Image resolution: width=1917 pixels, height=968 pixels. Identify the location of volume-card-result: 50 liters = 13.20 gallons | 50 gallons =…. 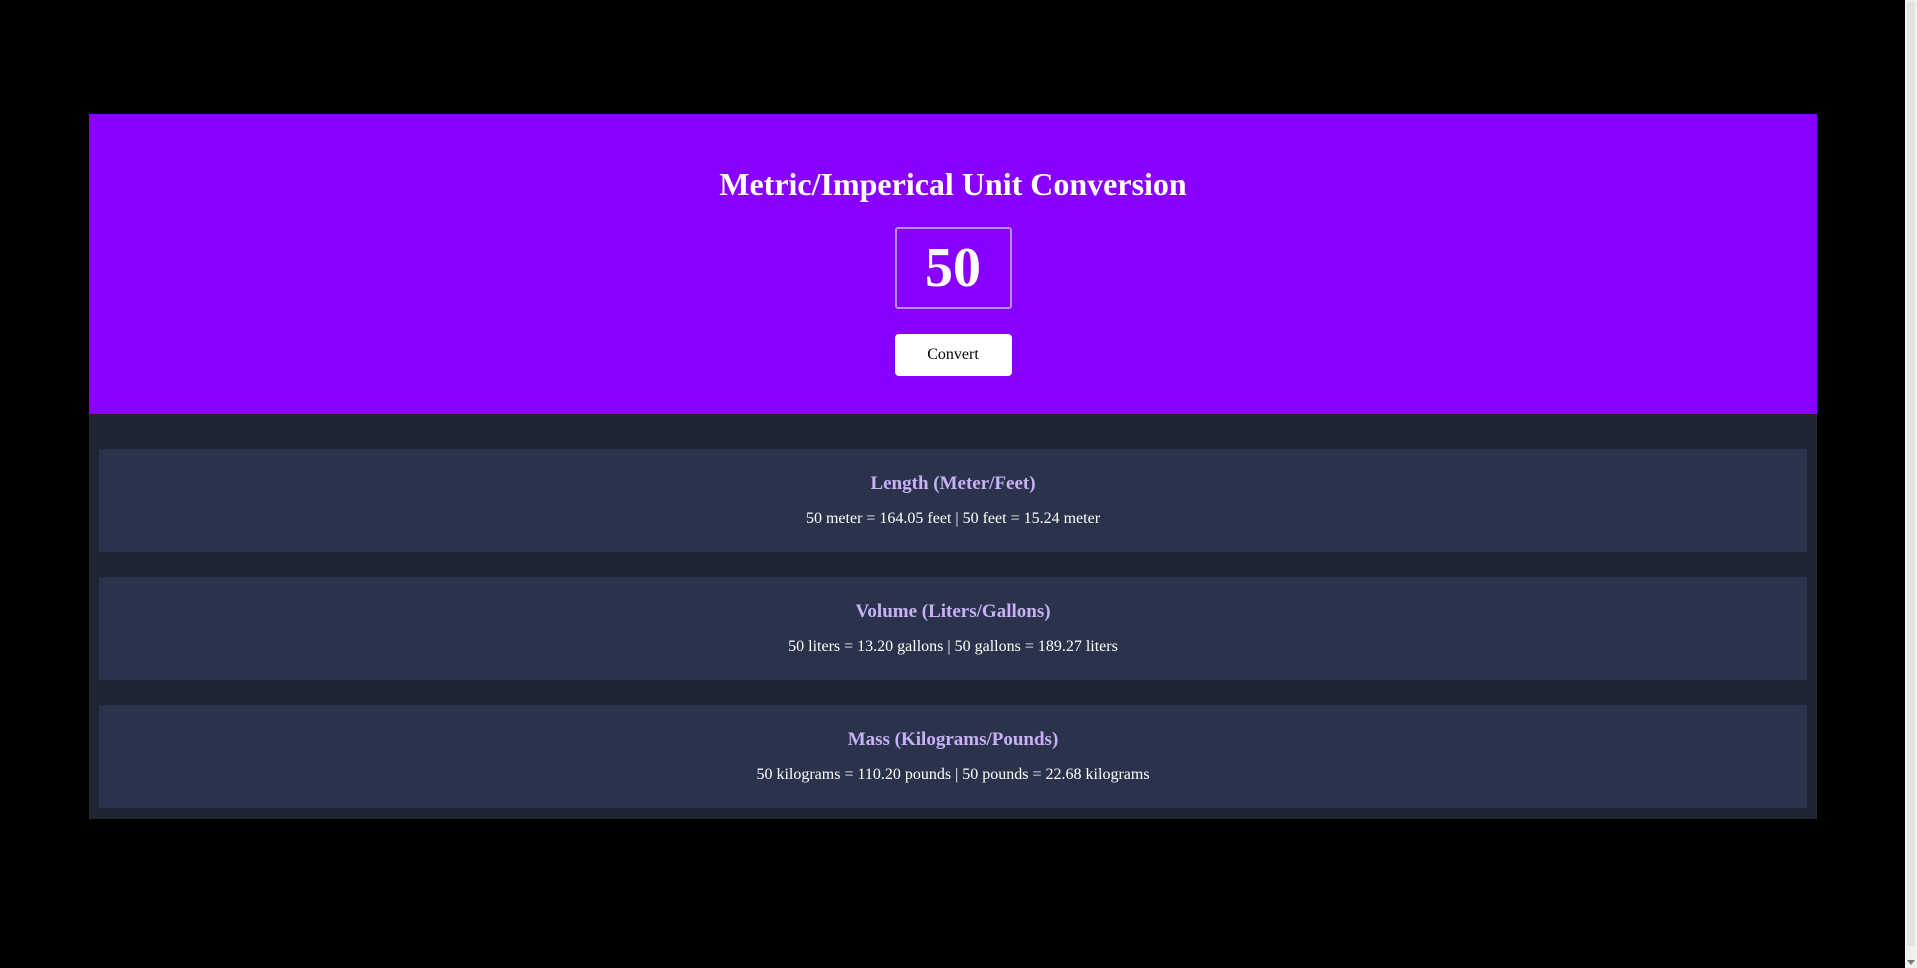
(953, 646).